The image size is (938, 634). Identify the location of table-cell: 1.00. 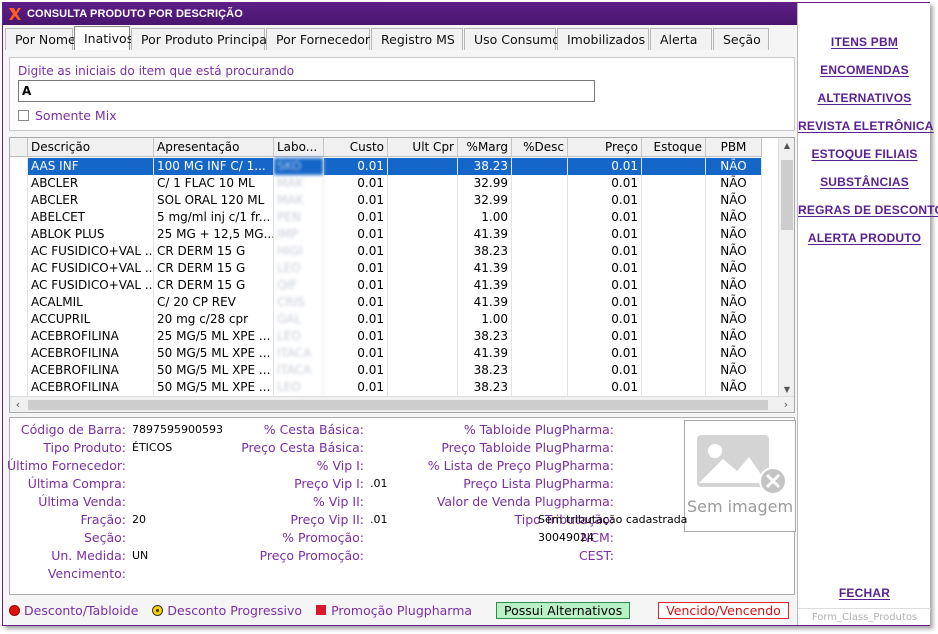
(485, 319).